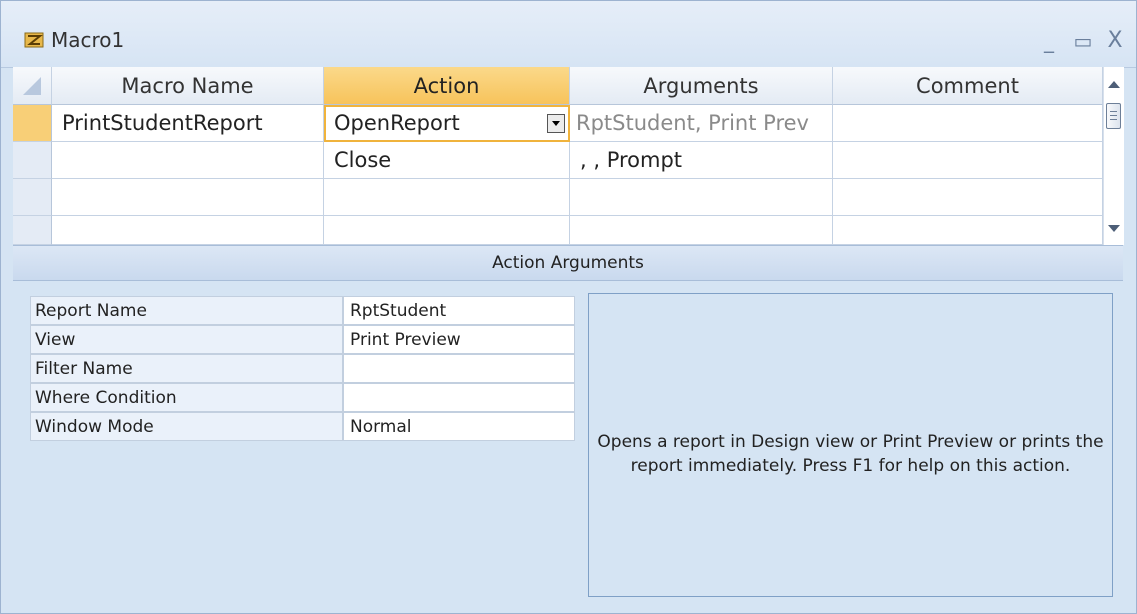 This screenshot has width=1137, height=614. I want to click on maximize-button: ▭, so click(1083, 41).